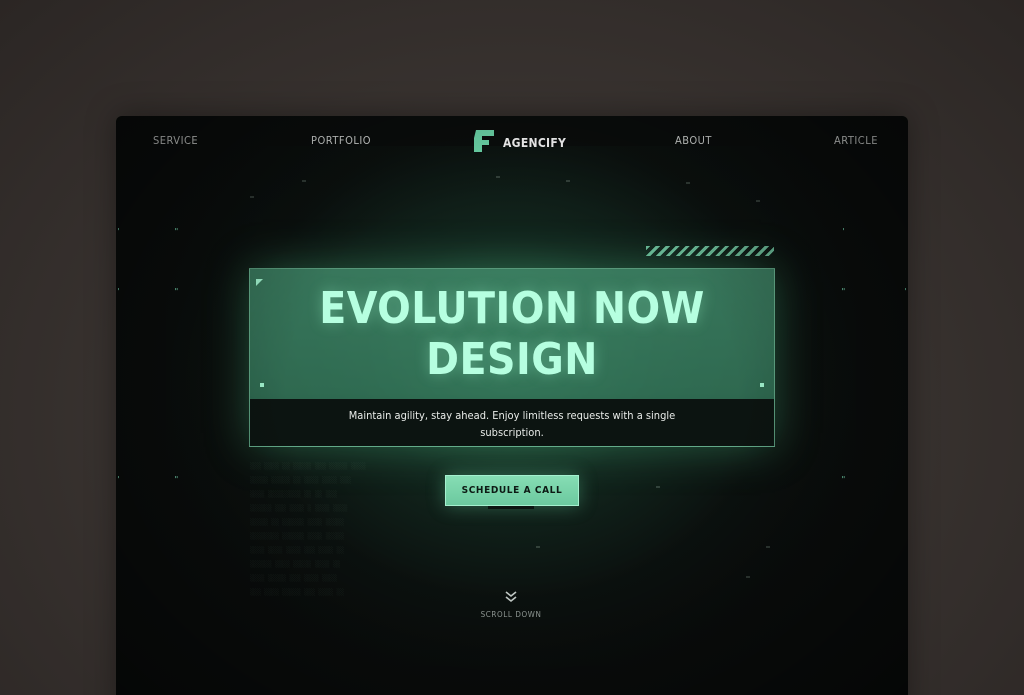 The height and width of the screenshot is (695, 1024). What do you see at coordinates (535, 143) in the screenshot?
I see `brand-name: AGENCIFY` at bounding box center [535, 143].